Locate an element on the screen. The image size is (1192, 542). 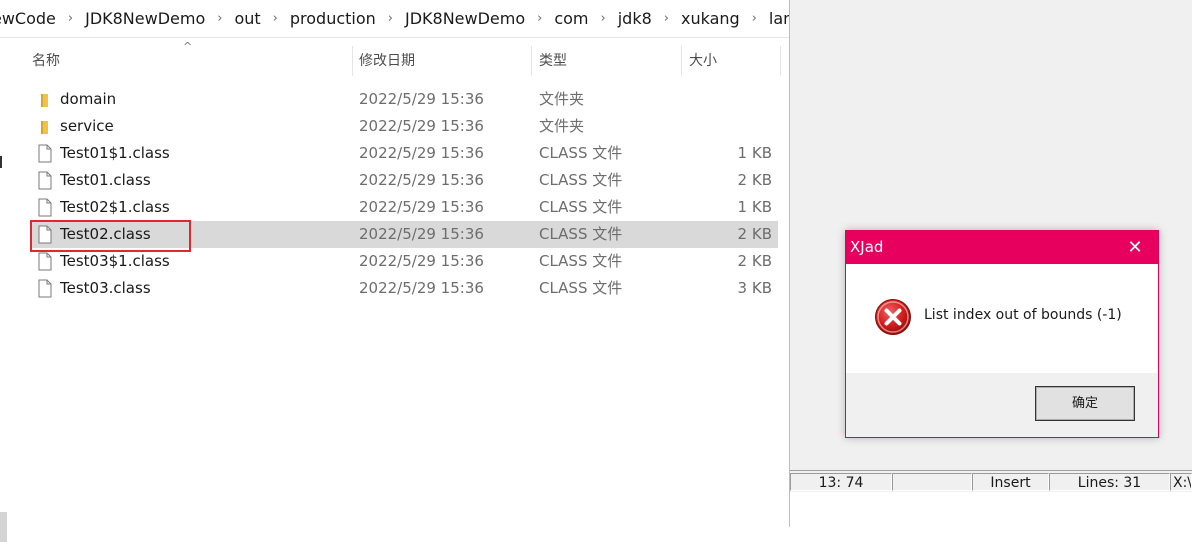
file-row: Test03.class 2022/5/29 15:36 CLASS 文件 3 KB is located at coordinates (404, 288).